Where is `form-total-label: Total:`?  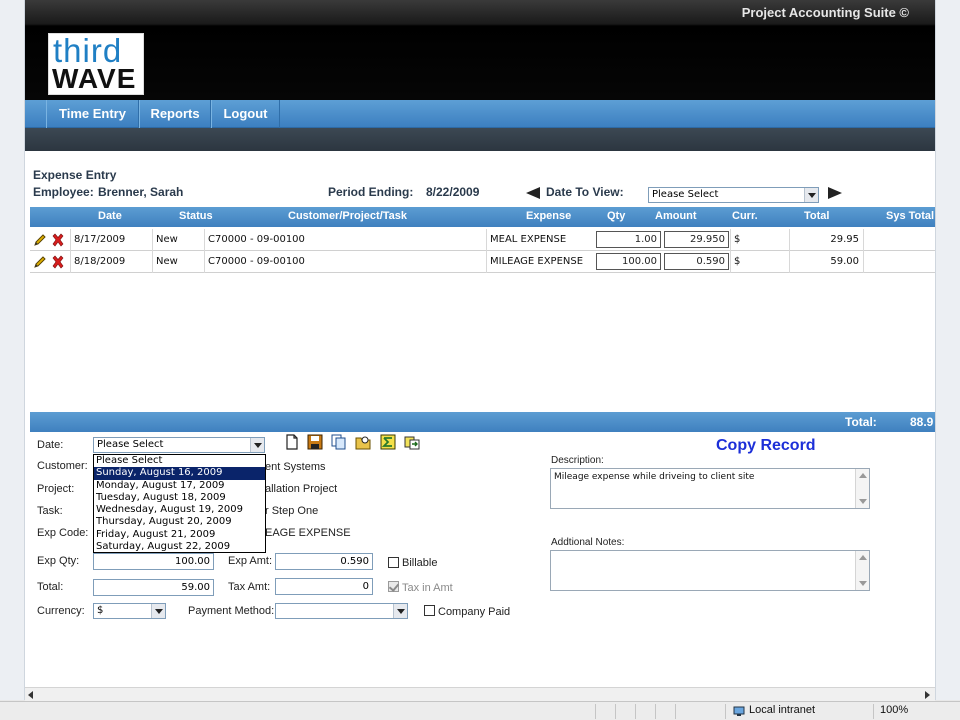
form-total-label: Total: is located at coordinates (50, 587).